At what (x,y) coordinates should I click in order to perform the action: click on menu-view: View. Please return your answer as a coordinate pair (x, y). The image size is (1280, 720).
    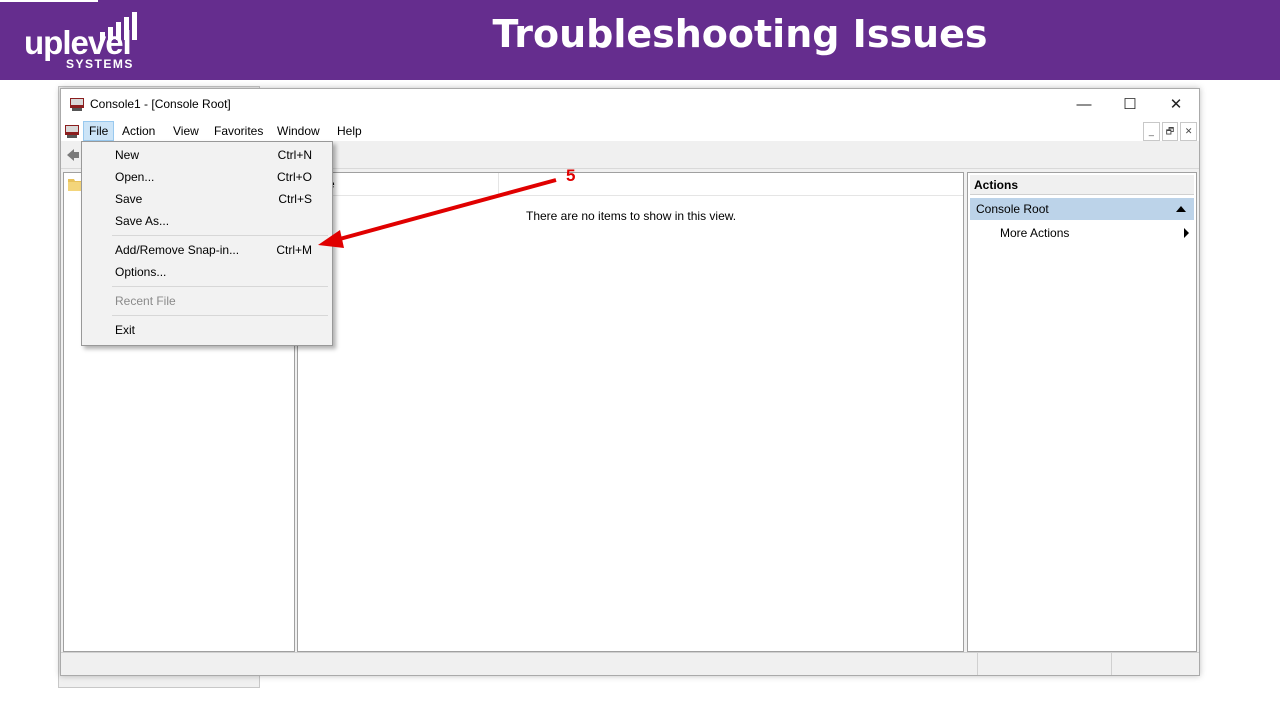
    Looking at the image, I should click on (186, 131).